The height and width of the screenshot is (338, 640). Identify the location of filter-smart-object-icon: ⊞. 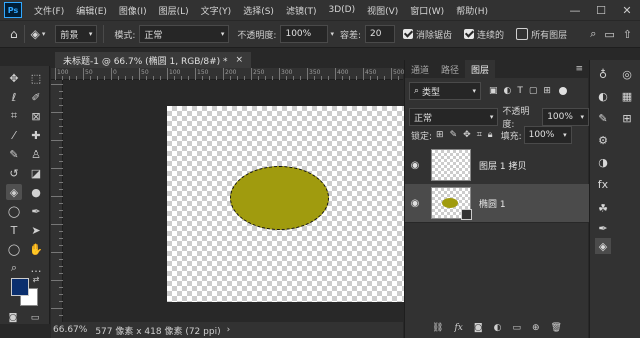
(547, 91).